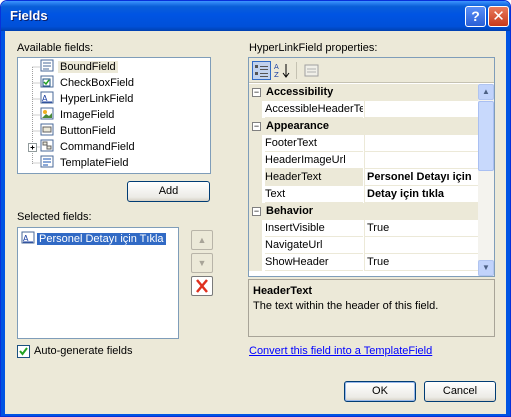 The image size is (511, 417). I want to click on category-behavior: − Behavior, so click(363, 211).